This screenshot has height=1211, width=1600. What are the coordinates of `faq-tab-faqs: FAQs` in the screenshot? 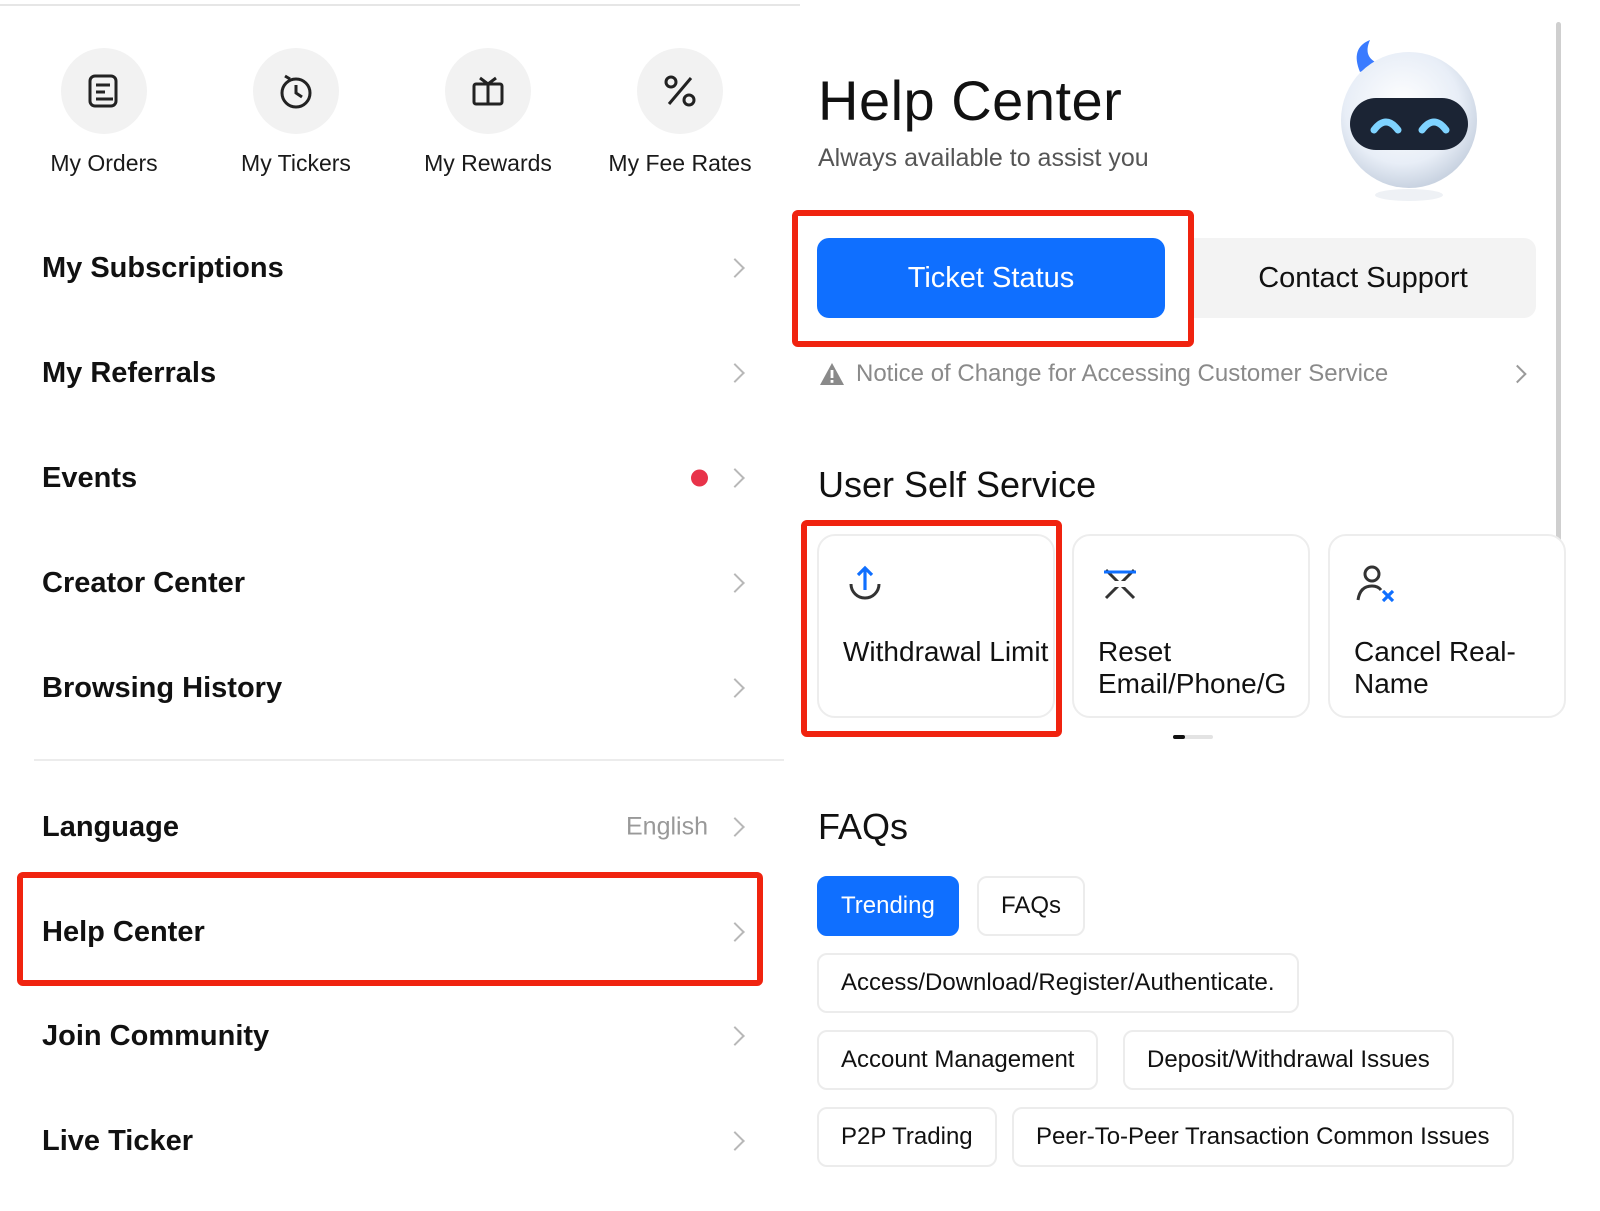 It's located at (1031, 906).